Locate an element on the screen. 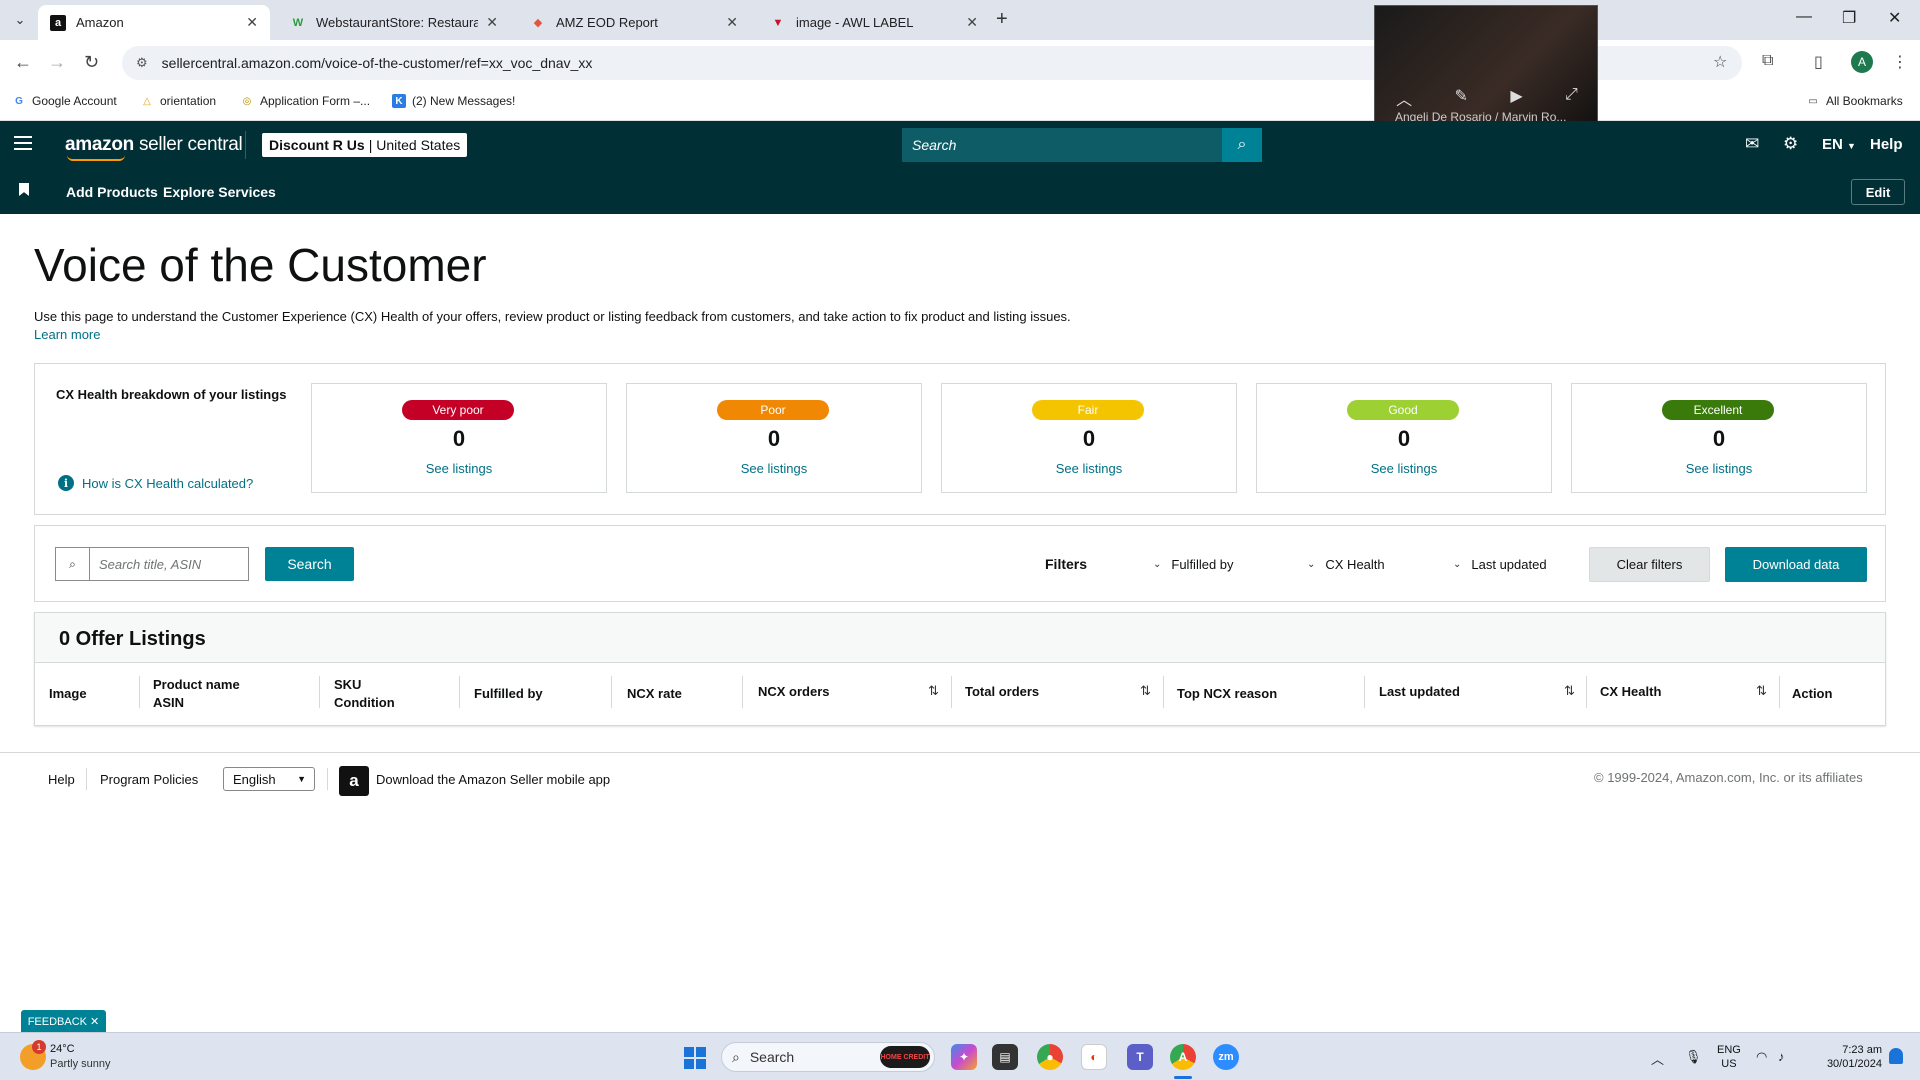 The image size is (1920, 1080). side-panel-icon: ▯ is located at coordinates (1818, 62).